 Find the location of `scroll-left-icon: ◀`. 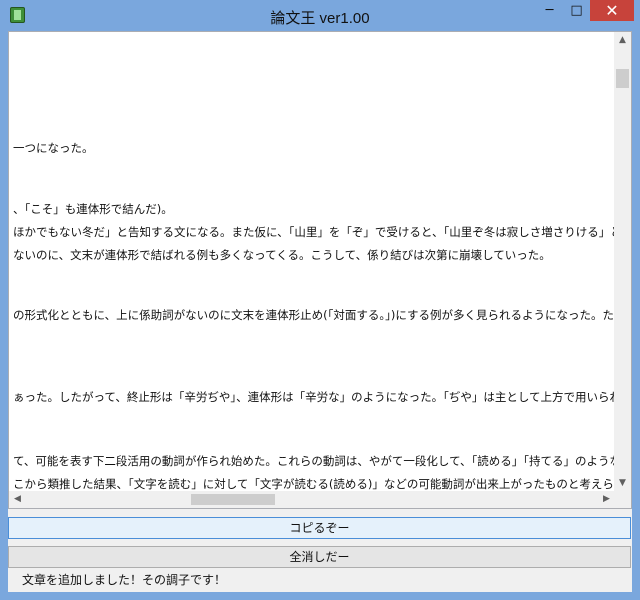

scroll-left-icon: ◀ is located at coordinates (17, 499).